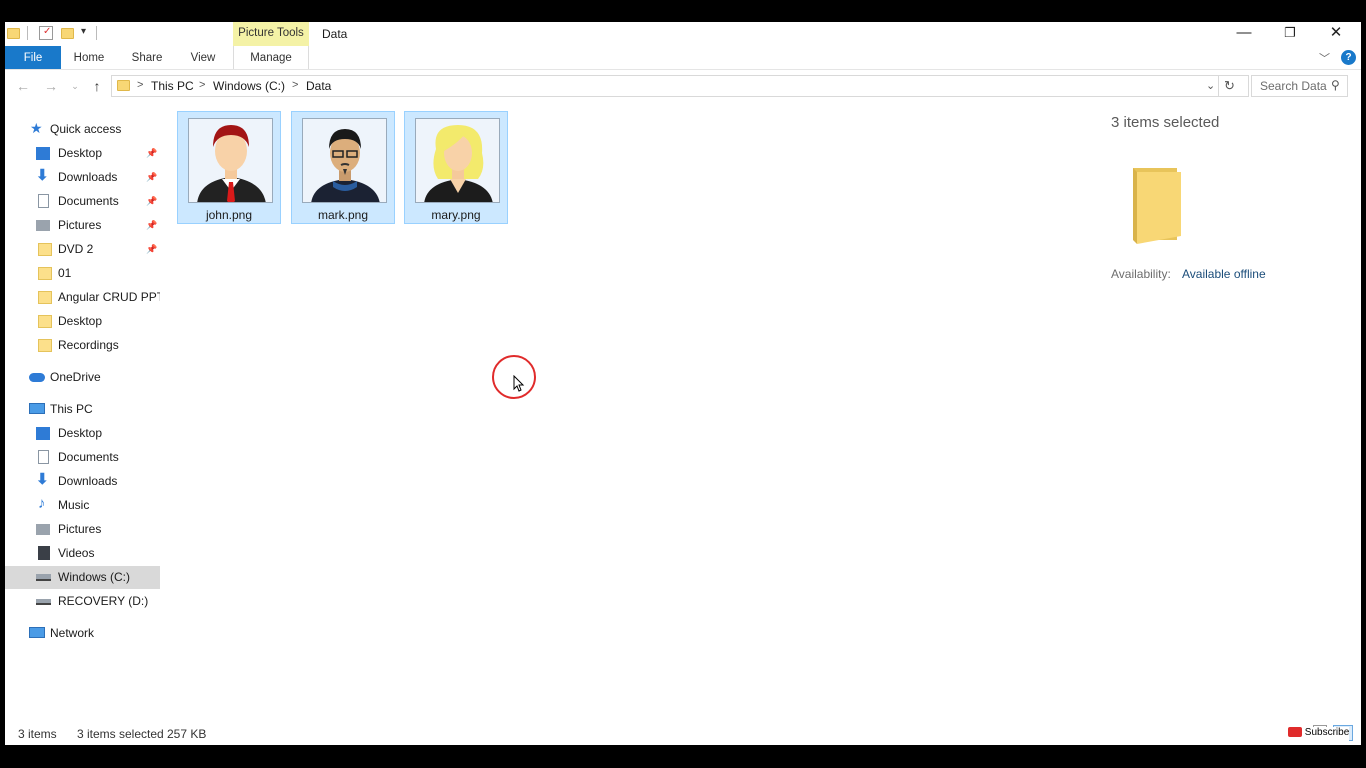 Image resolution: width=1366 pixels, height=768 pixels. Describe the element at coordinates (88, 177) in the screenshot. I see `sidebar-item-label: Downloads` at that location.